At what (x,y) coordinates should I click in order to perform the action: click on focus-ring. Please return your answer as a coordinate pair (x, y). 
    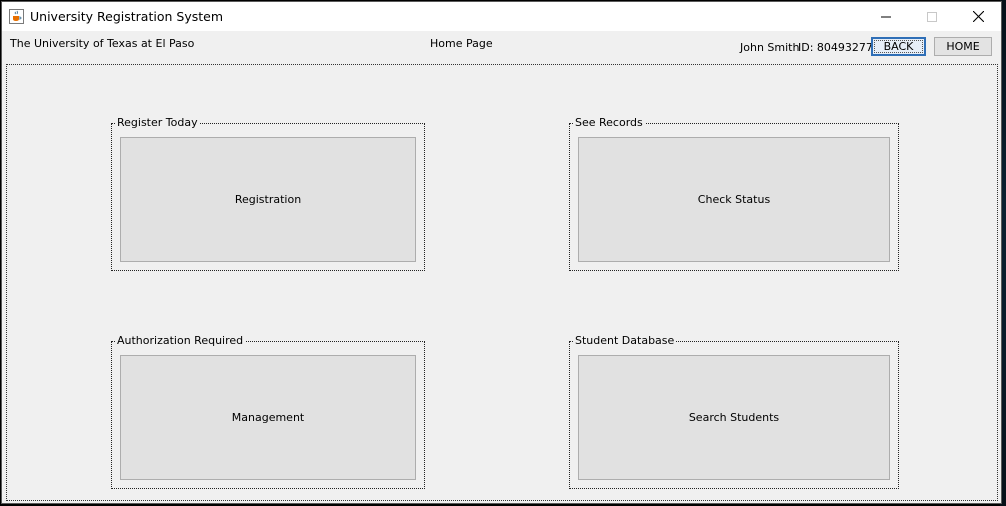
    Looking at the image, I should click on (898, 46).